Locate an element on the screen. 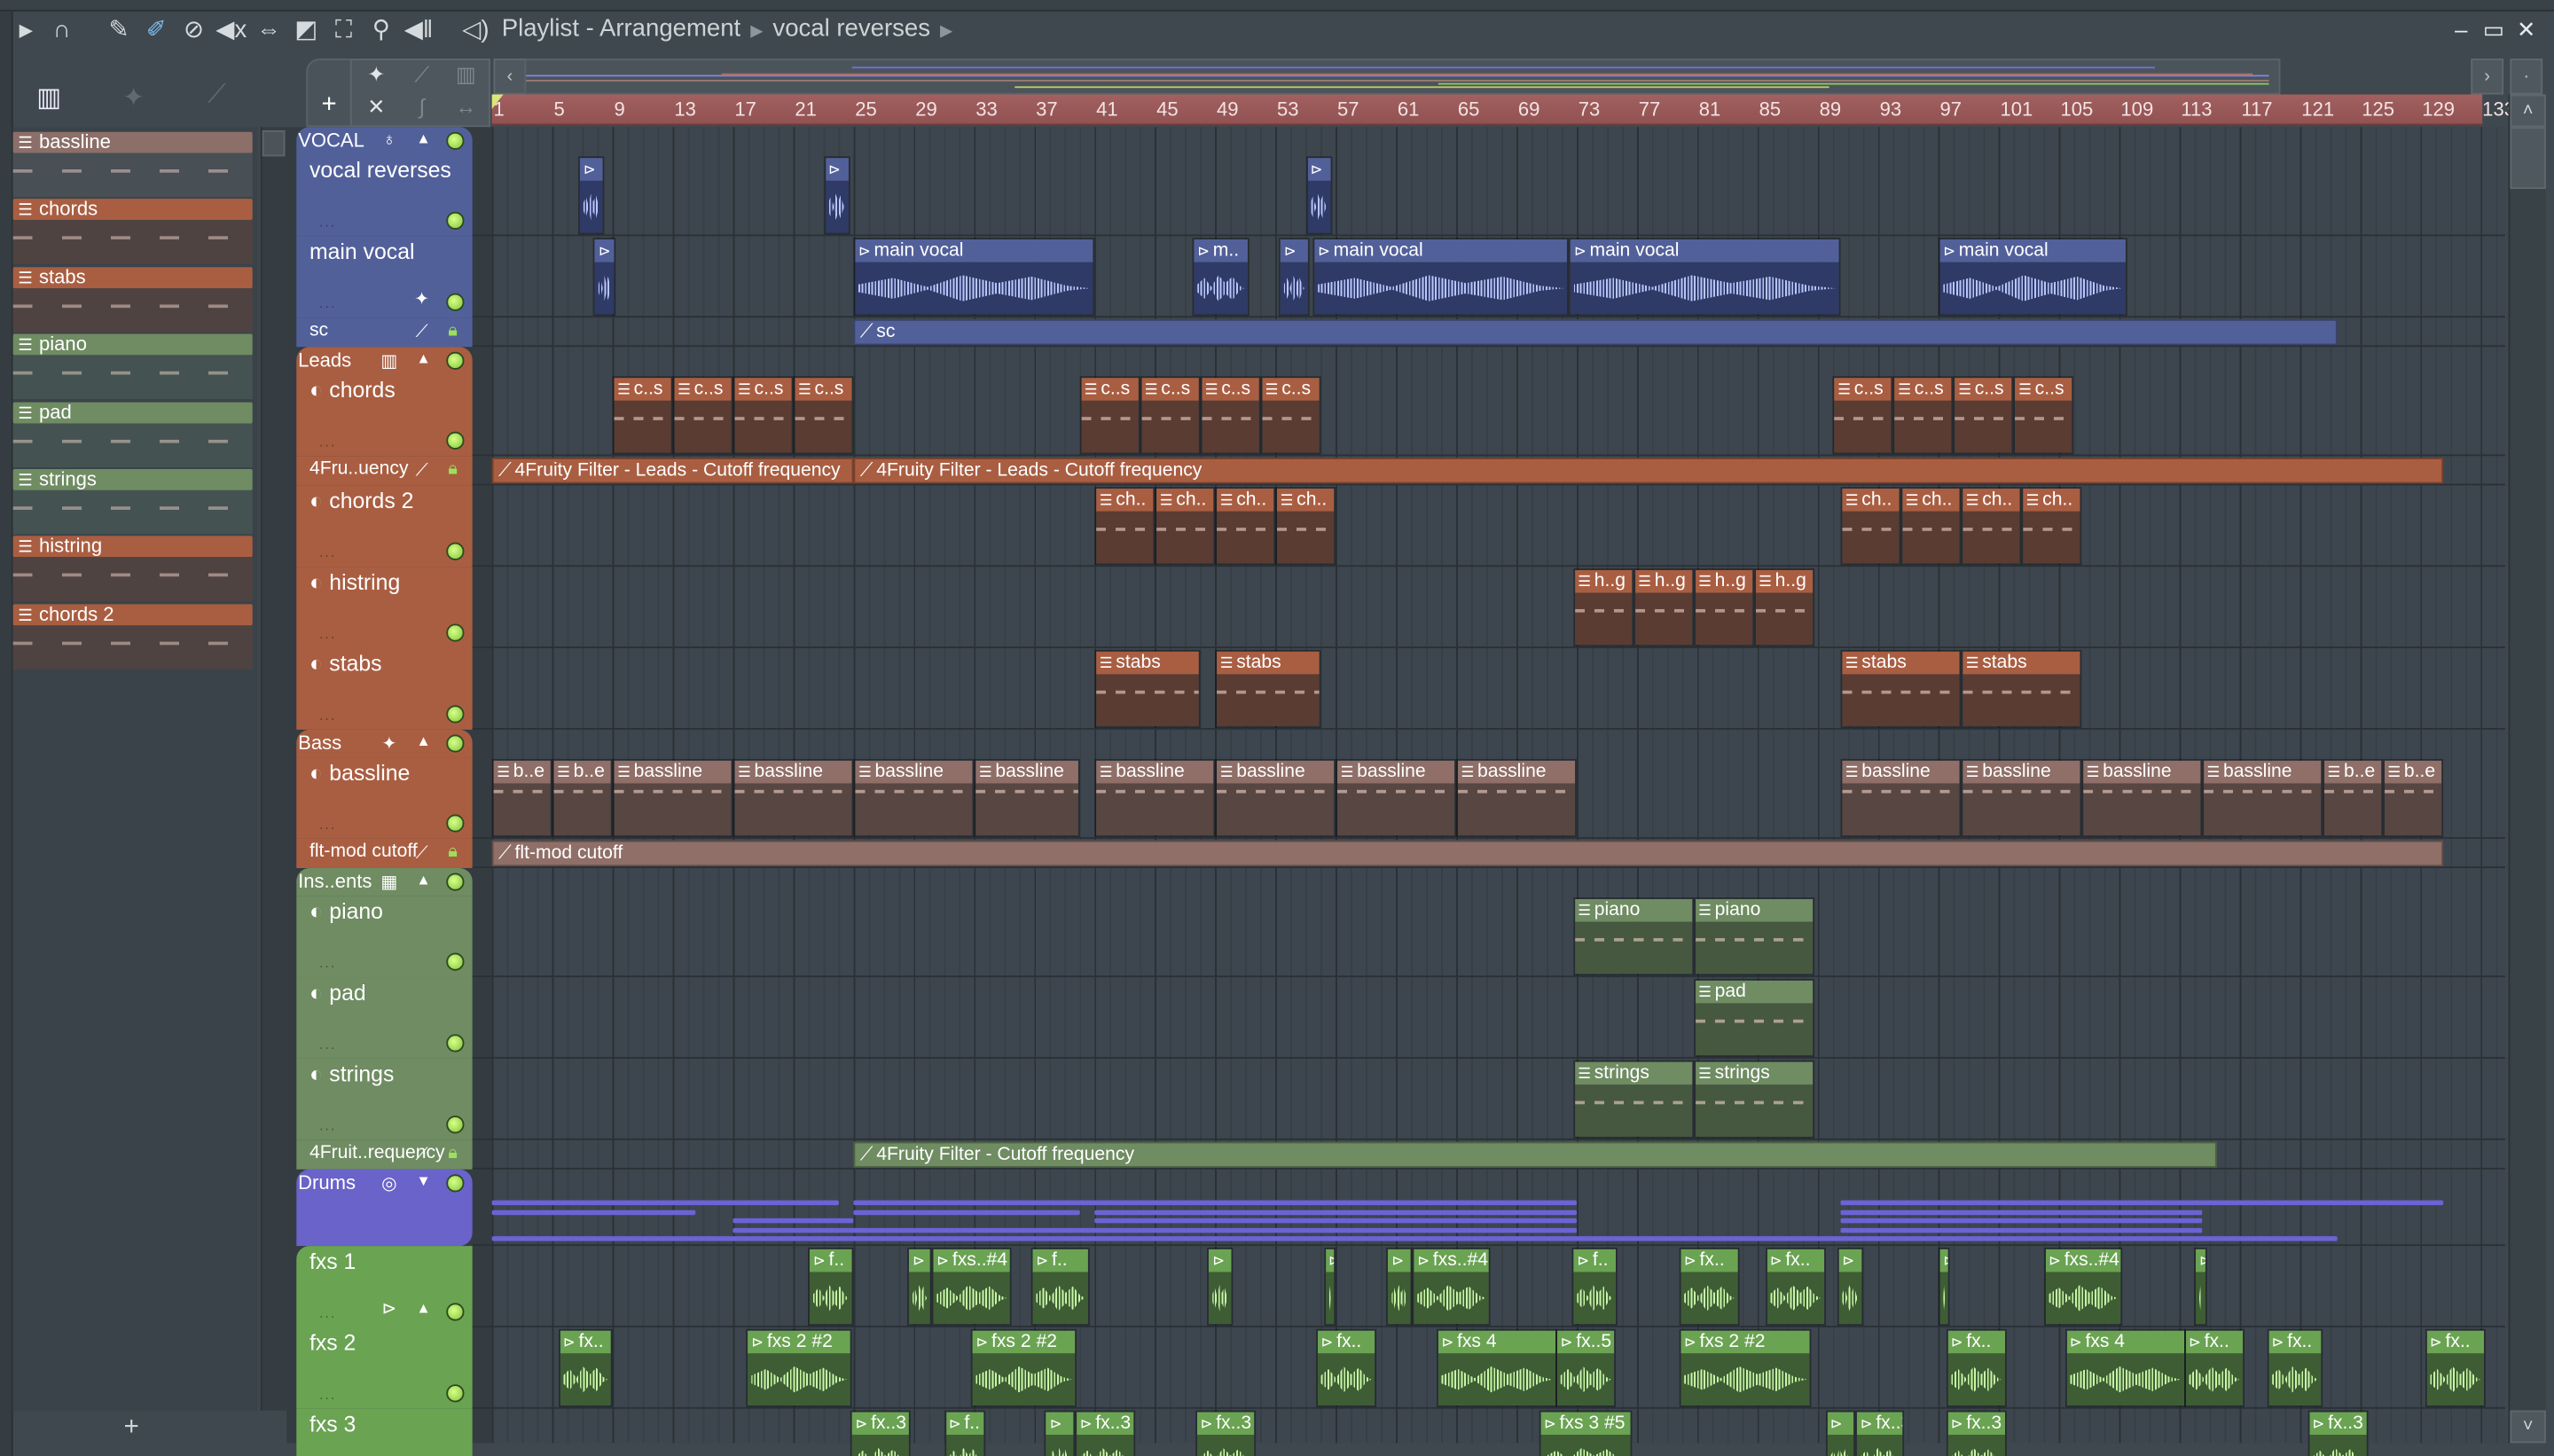 This screenshot has width=2554, height=1456. curve-icon: ∫ is located at coordinates (422, 109).